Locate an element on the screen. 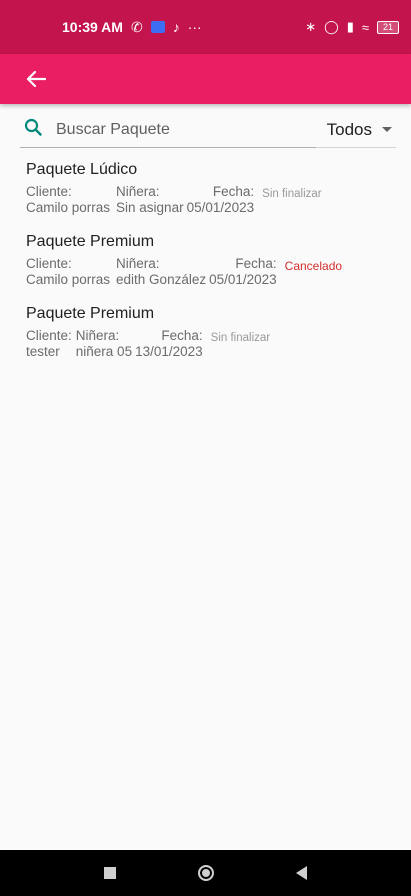  status-left: 10:39 AM ✆ ♪ ··· is located at coordinates (132, 27).